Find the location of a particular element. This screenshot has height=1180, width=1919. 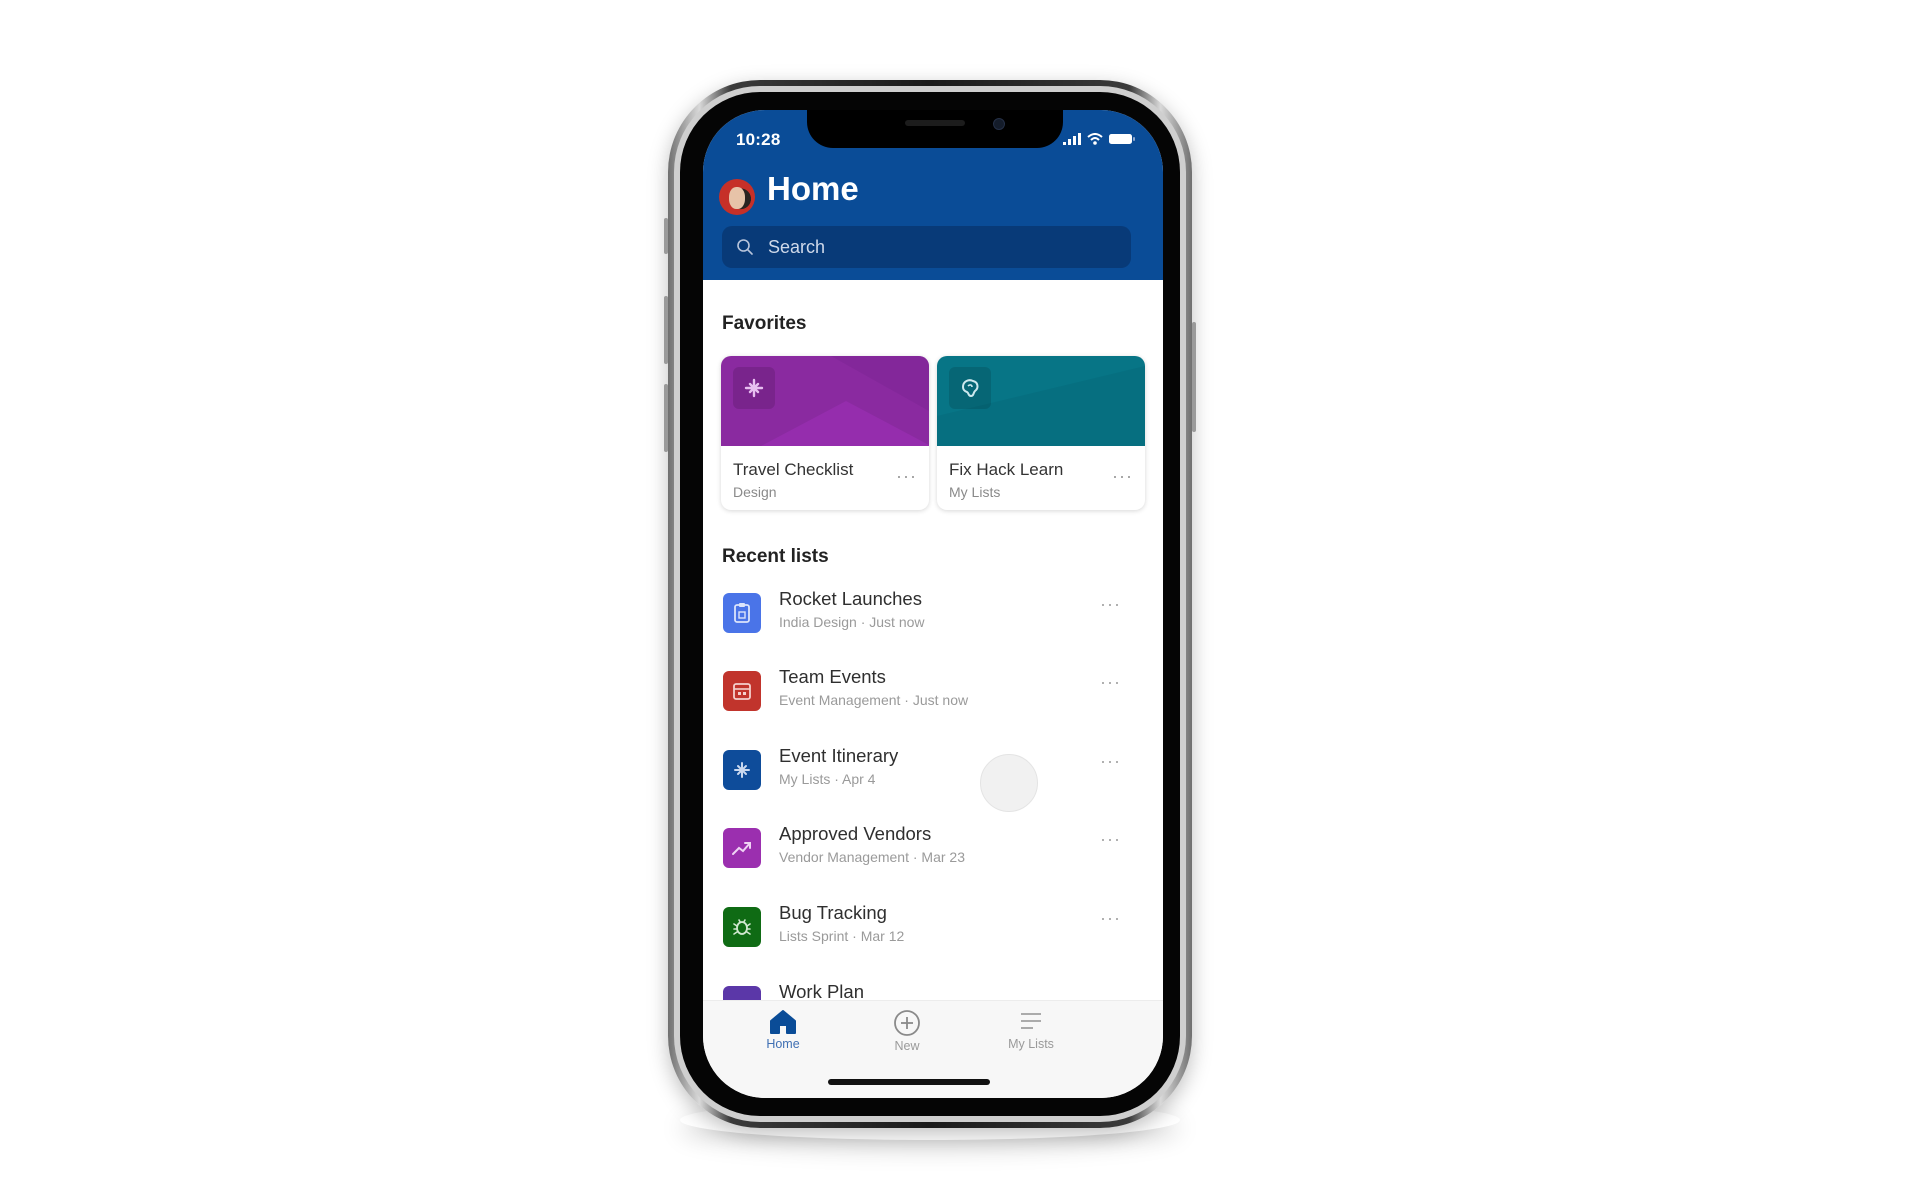

nav-home: Home is located at coordinates (783, 1030).